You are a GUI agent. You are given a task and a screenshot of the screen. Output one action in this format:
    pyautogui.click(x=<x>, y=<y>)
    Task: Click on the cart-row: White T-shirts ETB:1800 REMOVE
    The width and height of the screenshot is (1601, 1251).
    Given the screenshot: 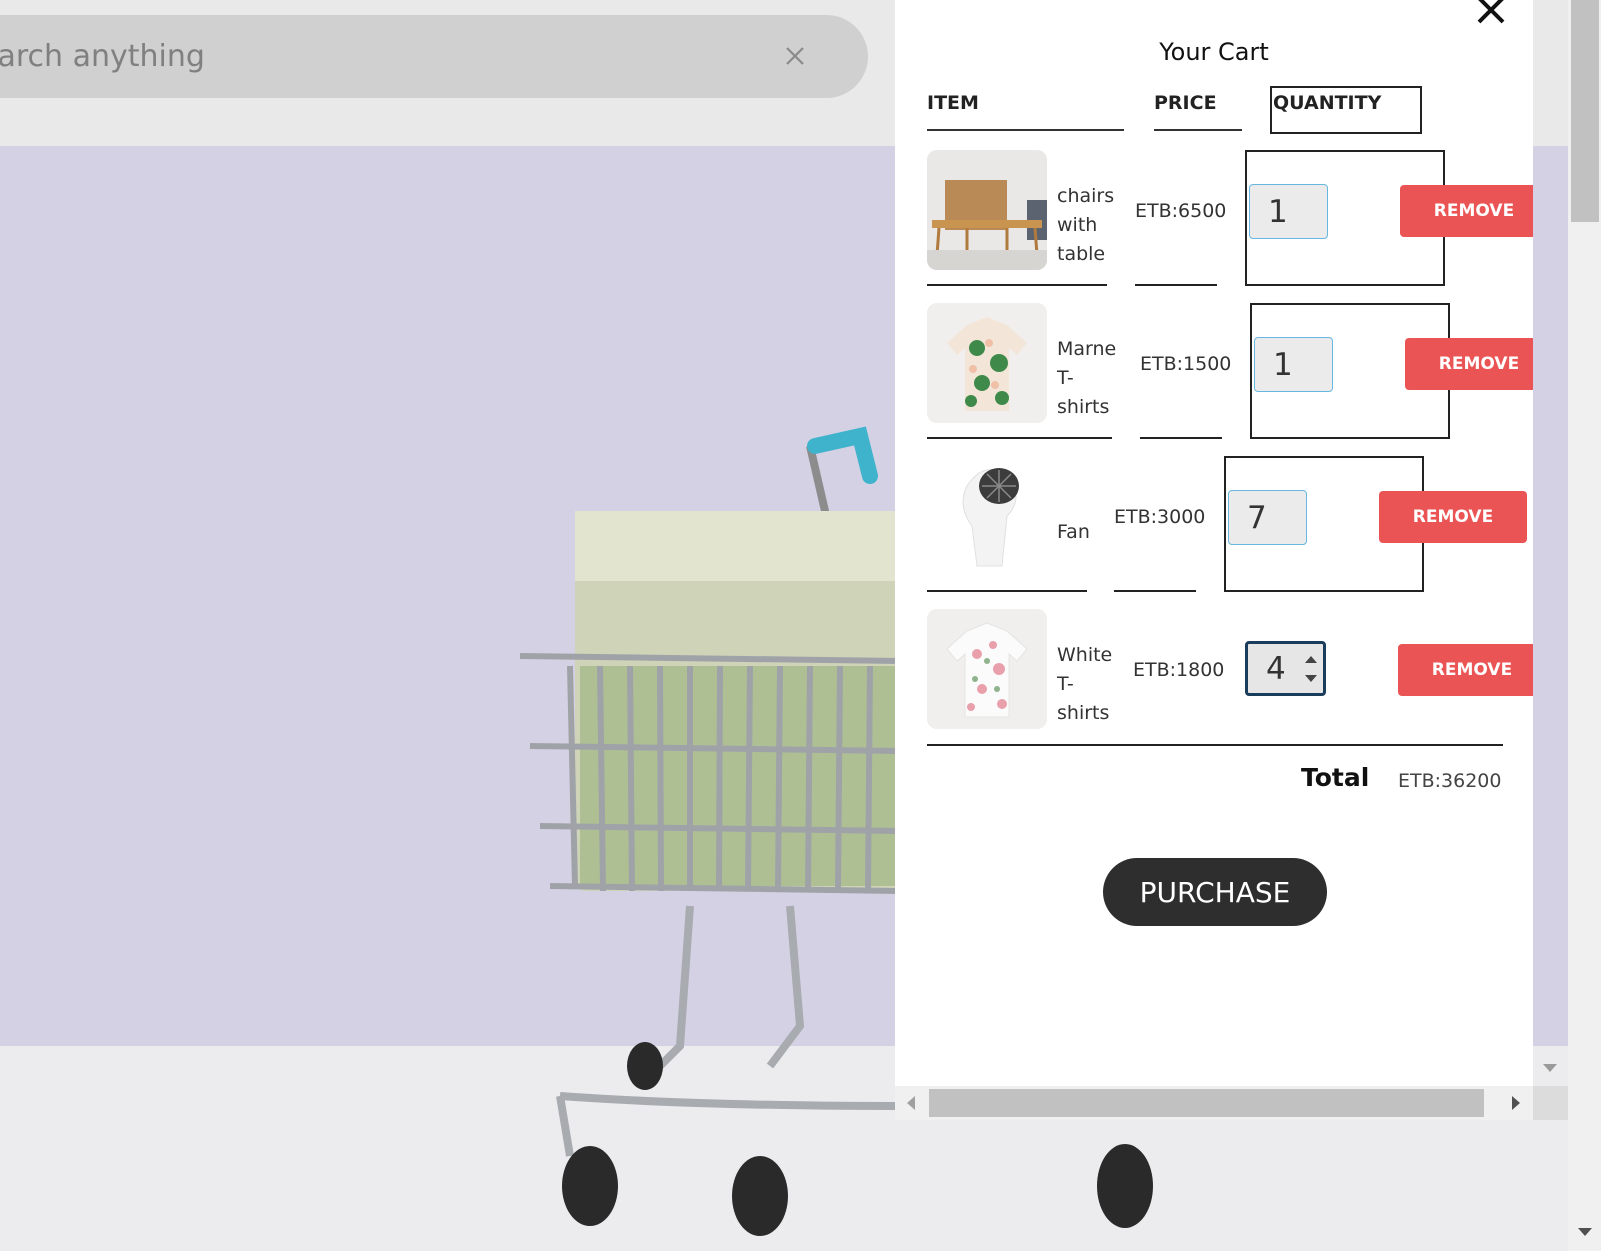 What is the action you would take?
    pyautogui.click(x=1214, y=679)
    